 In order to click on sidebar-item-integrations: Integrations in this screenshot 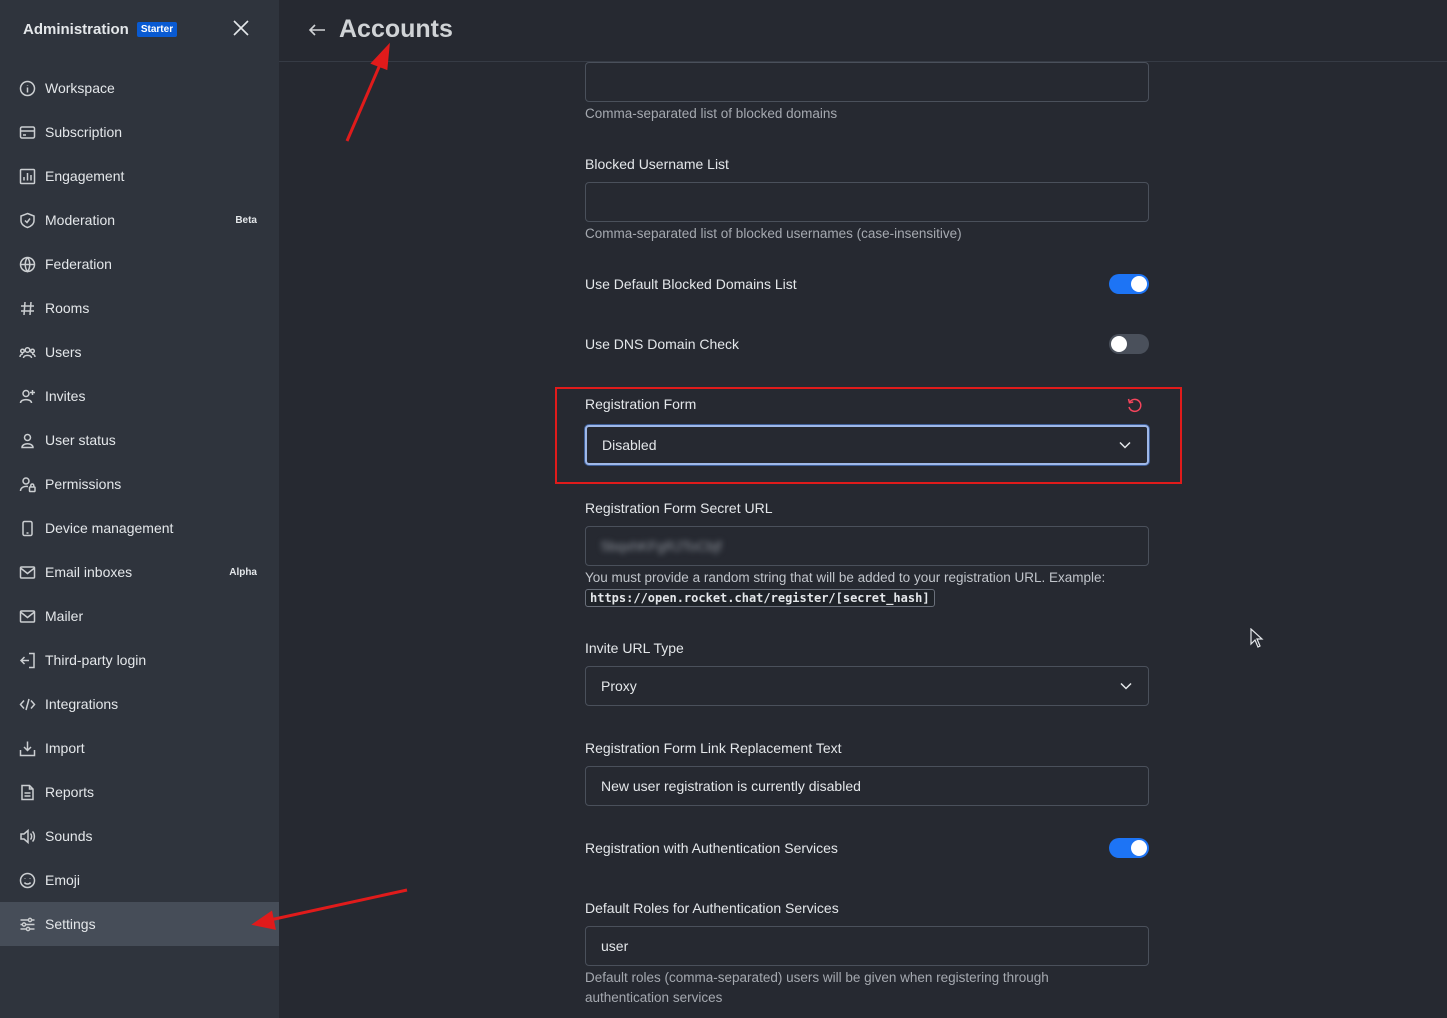, I will do `click(139, 704)`.